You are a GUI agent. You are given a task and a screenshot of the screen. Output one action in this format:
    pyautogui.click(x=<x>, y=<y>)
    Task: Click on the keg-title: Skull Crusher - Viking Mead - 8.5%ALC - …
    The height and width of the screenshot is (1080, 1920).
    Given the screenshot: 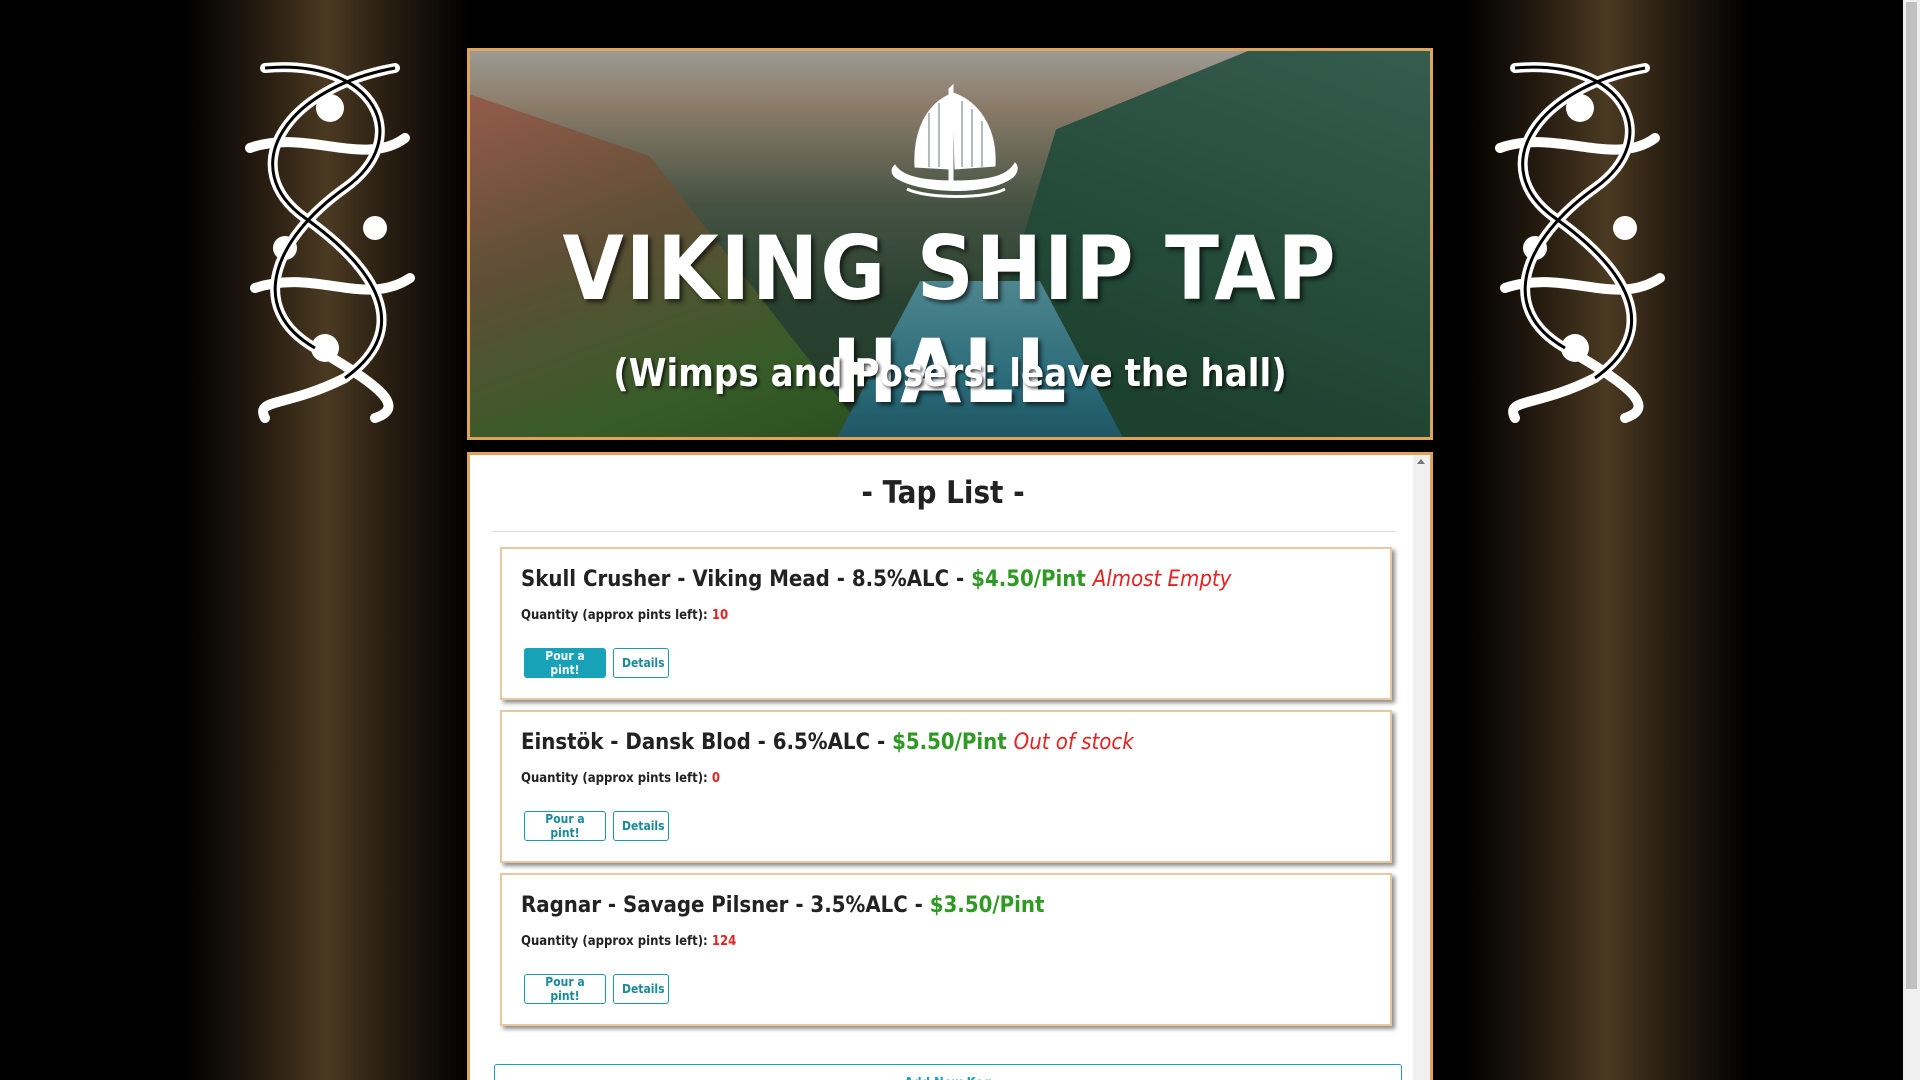 What is the action you would take?
    pyautogui.click(x=876, y=579)
    